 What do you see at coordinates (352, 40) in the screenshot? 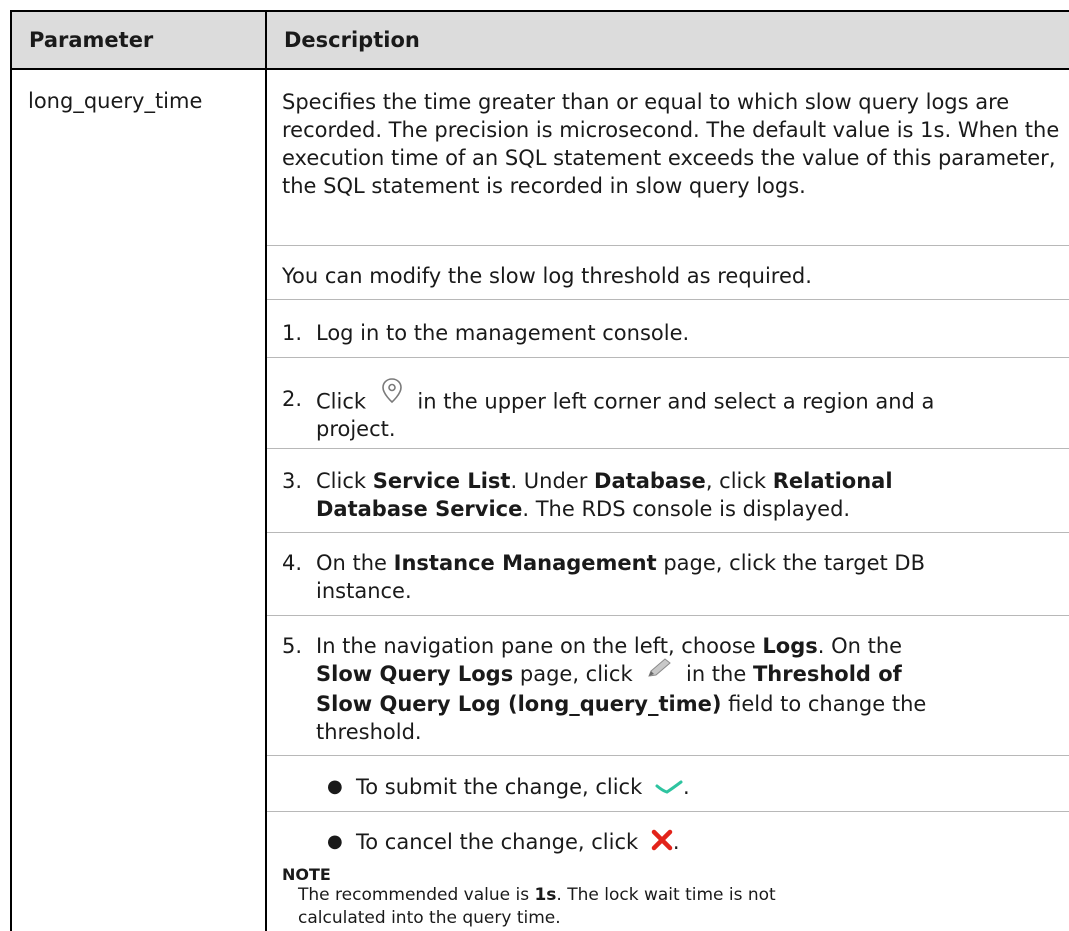
I see `header-description: Description` at bounding box center [352, 40].